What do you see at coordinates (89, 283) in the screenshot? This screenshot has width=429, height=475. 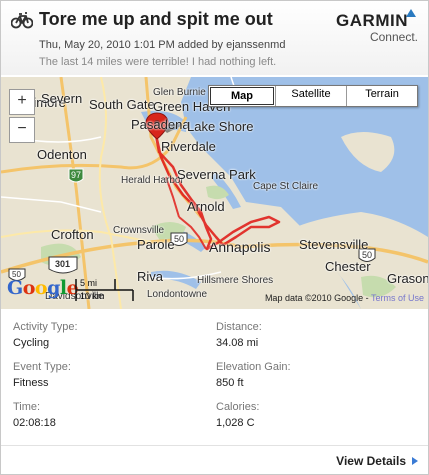 I see `scale-mi-label: 5 mi` at bounding box center [89, 283].